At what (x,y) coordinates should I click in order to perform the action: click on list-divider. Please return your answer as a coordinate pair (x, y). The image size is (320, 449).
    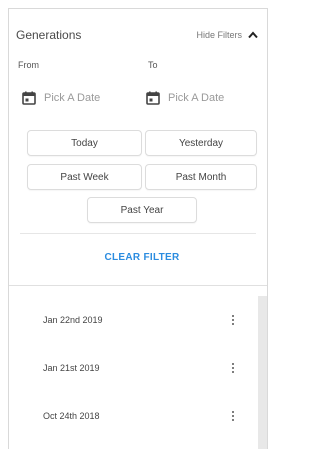
    Looking at the image, I should click on (138, 285).